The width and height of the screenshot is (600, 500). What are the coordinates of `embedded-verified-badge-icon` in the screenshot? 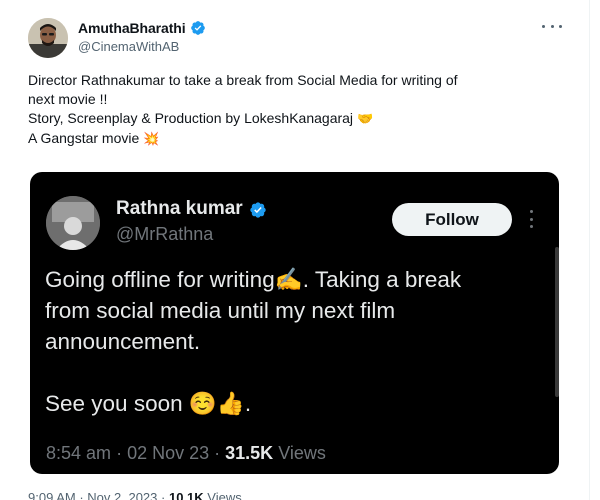 It's located at (257, 209).